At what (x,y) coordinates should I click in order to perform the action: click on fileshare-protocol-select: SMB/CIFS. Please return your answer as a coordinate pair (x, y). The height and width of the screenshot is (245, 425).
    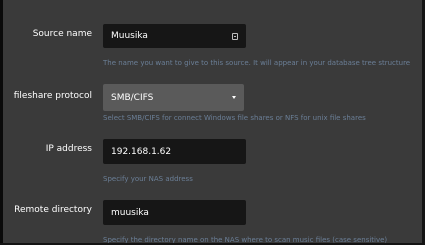
    Looking at the image, I should click on (173, 97).